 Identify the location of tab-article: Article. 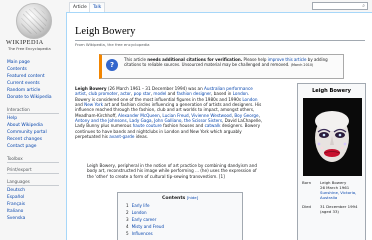
(80, 7).